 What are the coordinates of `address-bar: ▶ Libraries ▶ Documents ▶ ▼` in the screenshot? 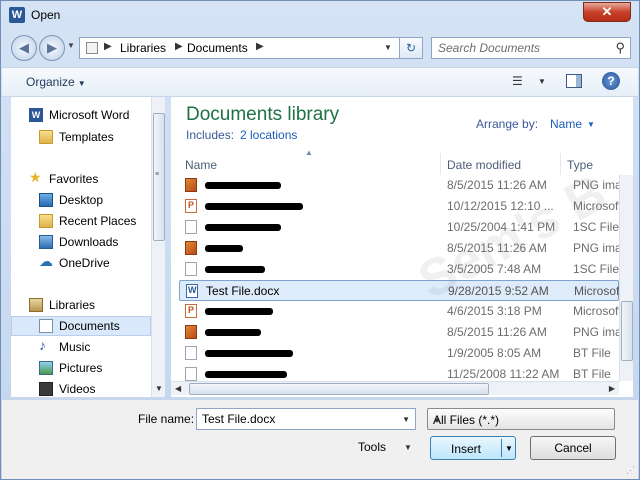 It's located at (240, 48).